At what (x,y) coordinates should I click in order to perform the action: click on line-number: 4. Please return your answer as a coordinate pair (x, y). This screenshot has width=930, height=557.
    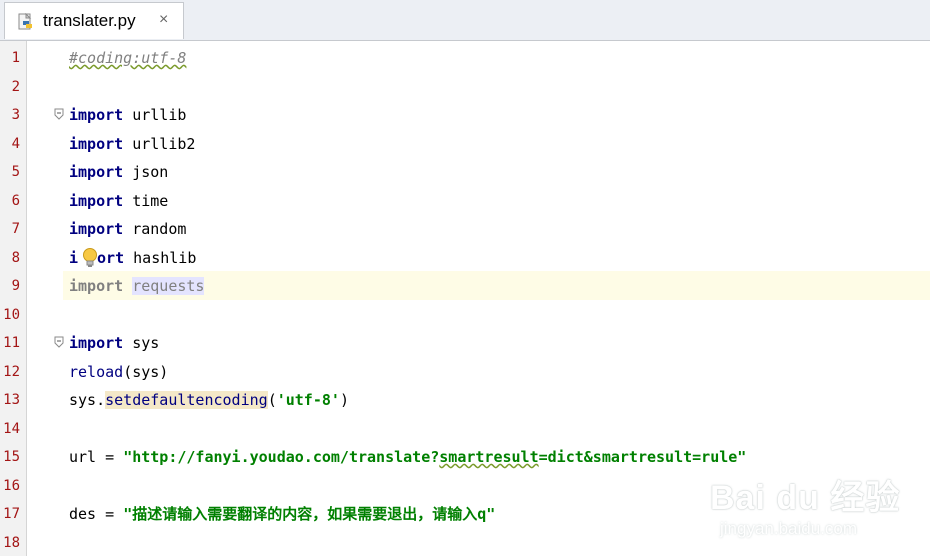
    Looking at the image, I should click on (10, 144).